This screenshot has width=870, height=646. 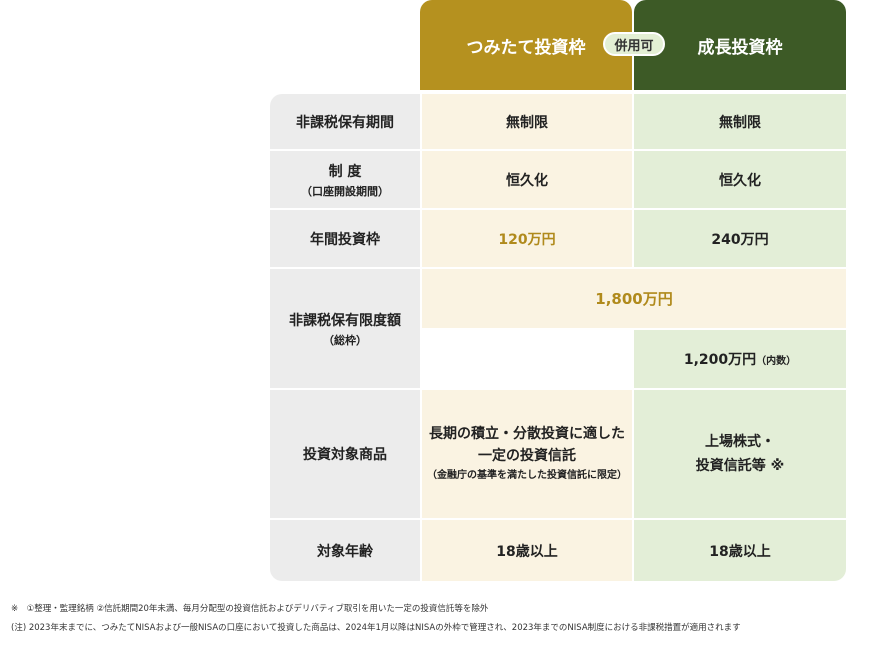 I want to click on row-label-age: 対象年齢, so click(x=345, y=550).